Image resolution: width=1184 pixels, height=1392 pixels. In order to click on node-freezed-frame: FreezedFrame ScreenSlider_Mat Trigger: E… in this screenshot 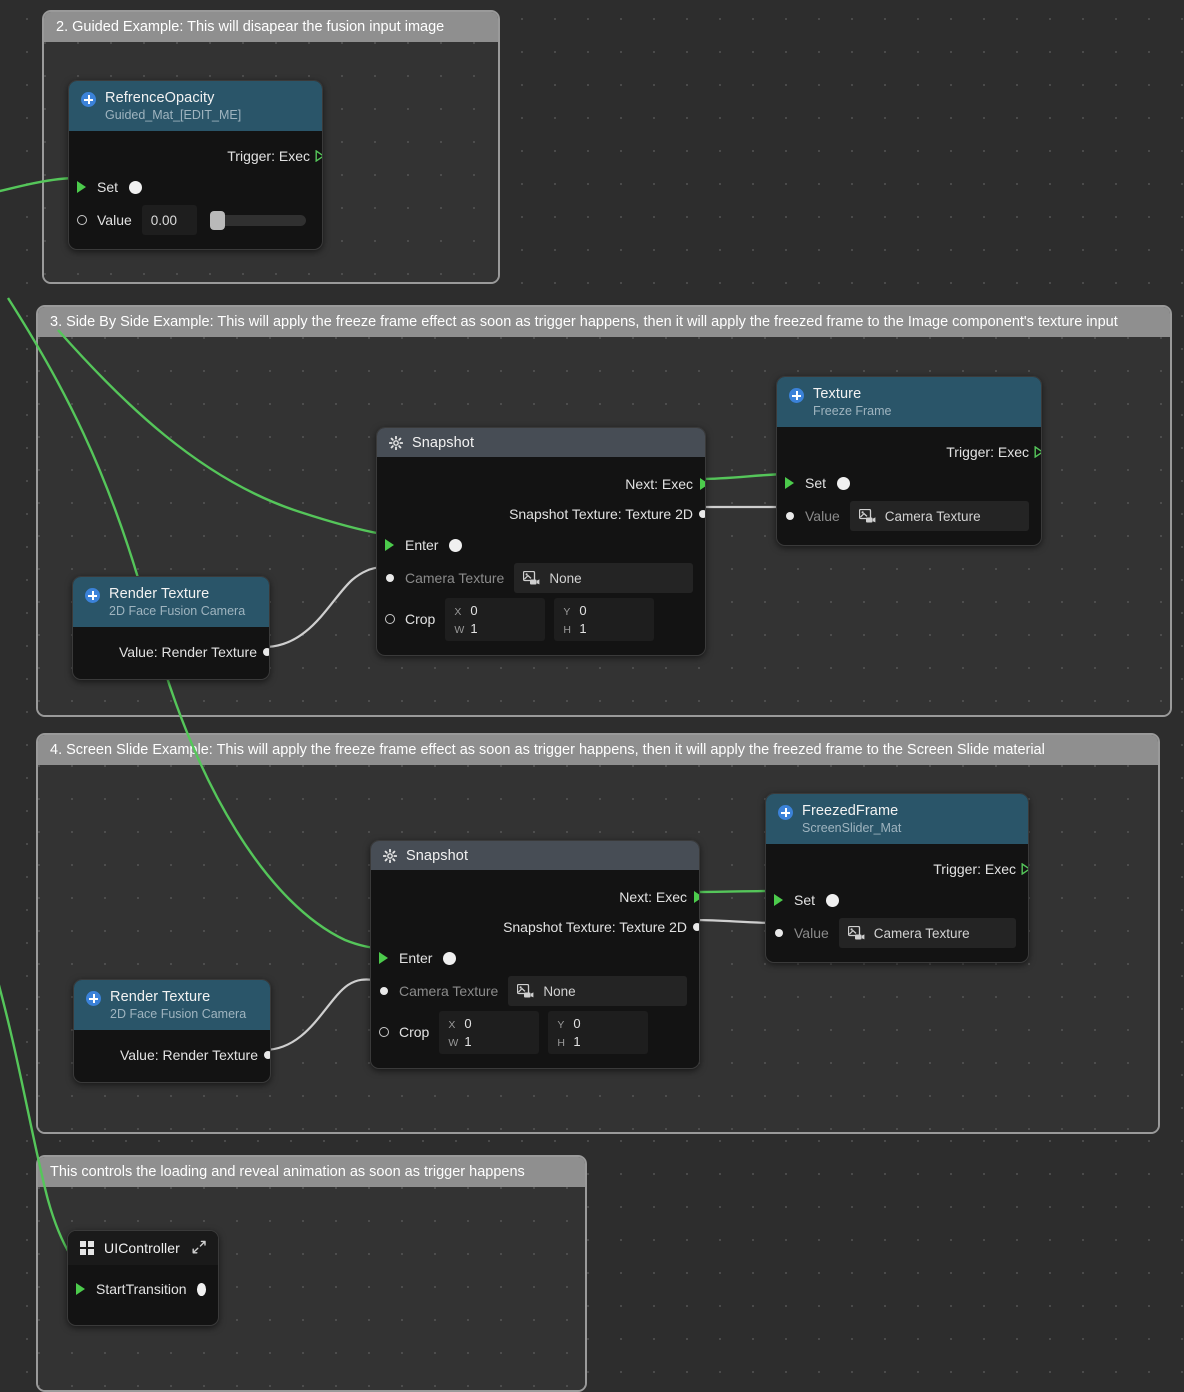, I will do `click(897, 878)`.